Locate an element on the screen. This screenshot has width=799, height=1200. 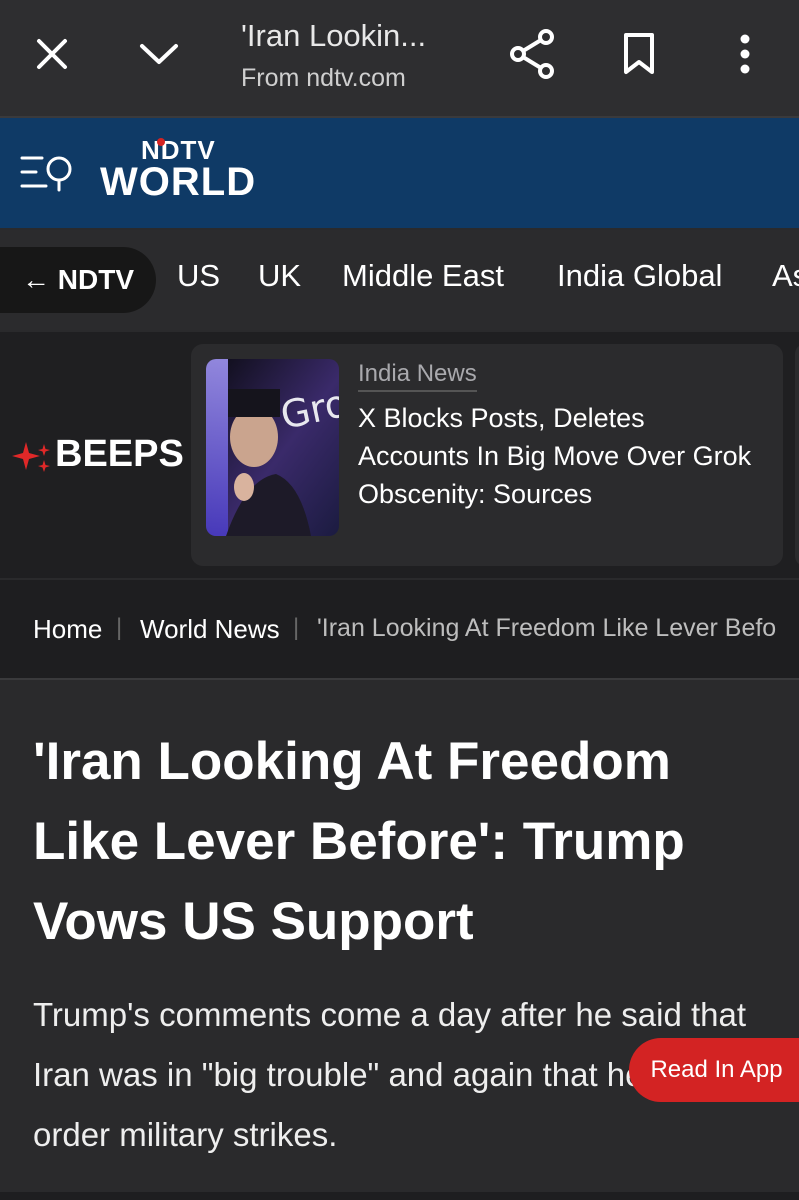
nav-item-us: US is located at coordinates (198, 276).